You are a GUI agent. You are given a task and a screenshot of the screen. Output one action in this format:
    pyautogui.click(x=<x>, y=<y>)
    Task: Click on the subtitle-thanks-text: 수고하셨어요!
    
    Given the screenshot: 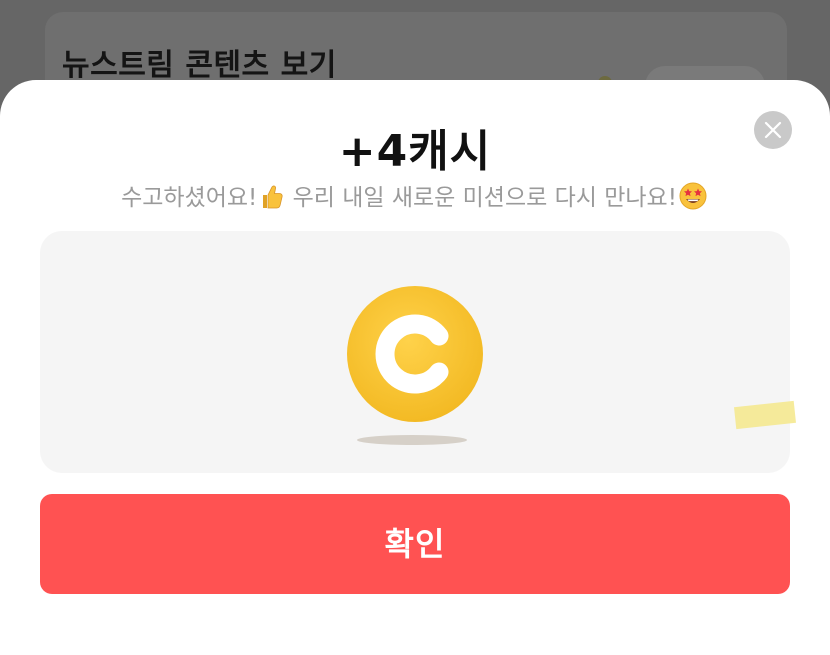 What is the action you would take?
    pyautogui.click(x=189, y=198)
    